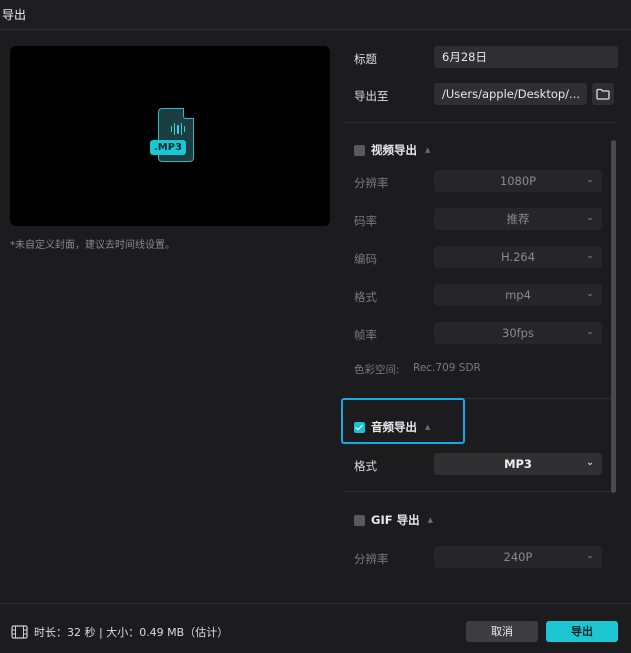 Image resolution: width=631 pixels, height=653 pixels. What do you see at coordinates (365, 59) in the screenshot?
I see `title-label: 标题` at bounding box center [365, 59].